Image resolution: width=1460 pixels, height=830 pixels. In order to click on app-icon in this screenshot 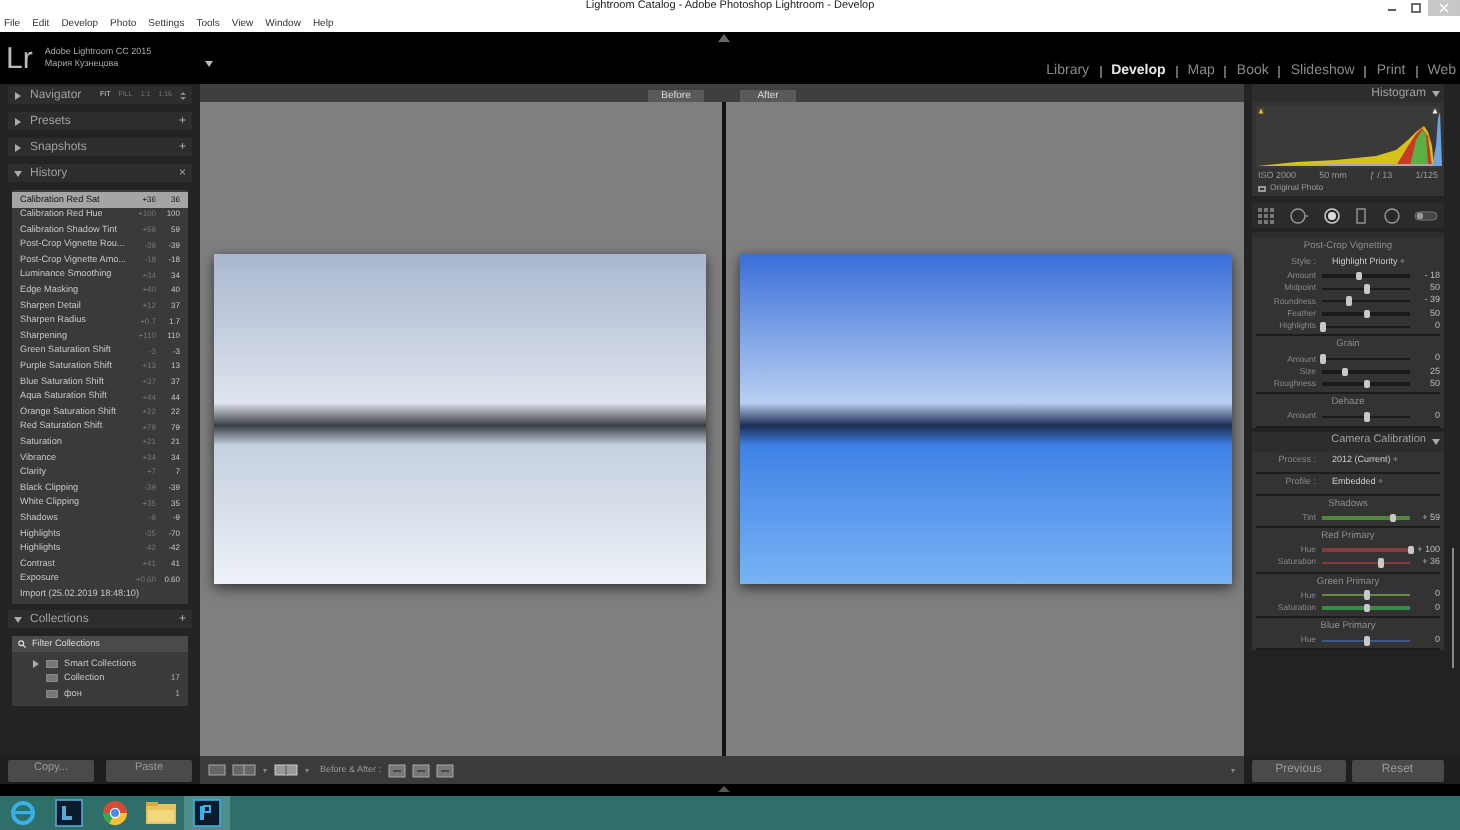, I will do `click(207, 813)`.